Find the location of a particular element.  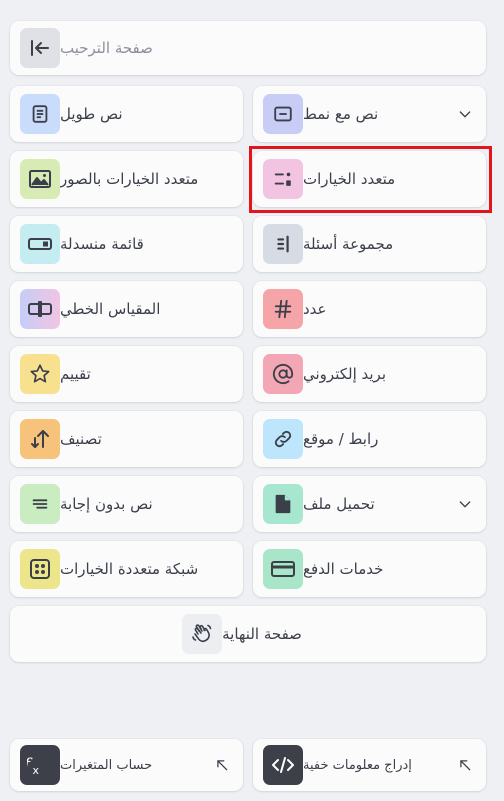

selection-highlight is located at coordinates (370, 179).